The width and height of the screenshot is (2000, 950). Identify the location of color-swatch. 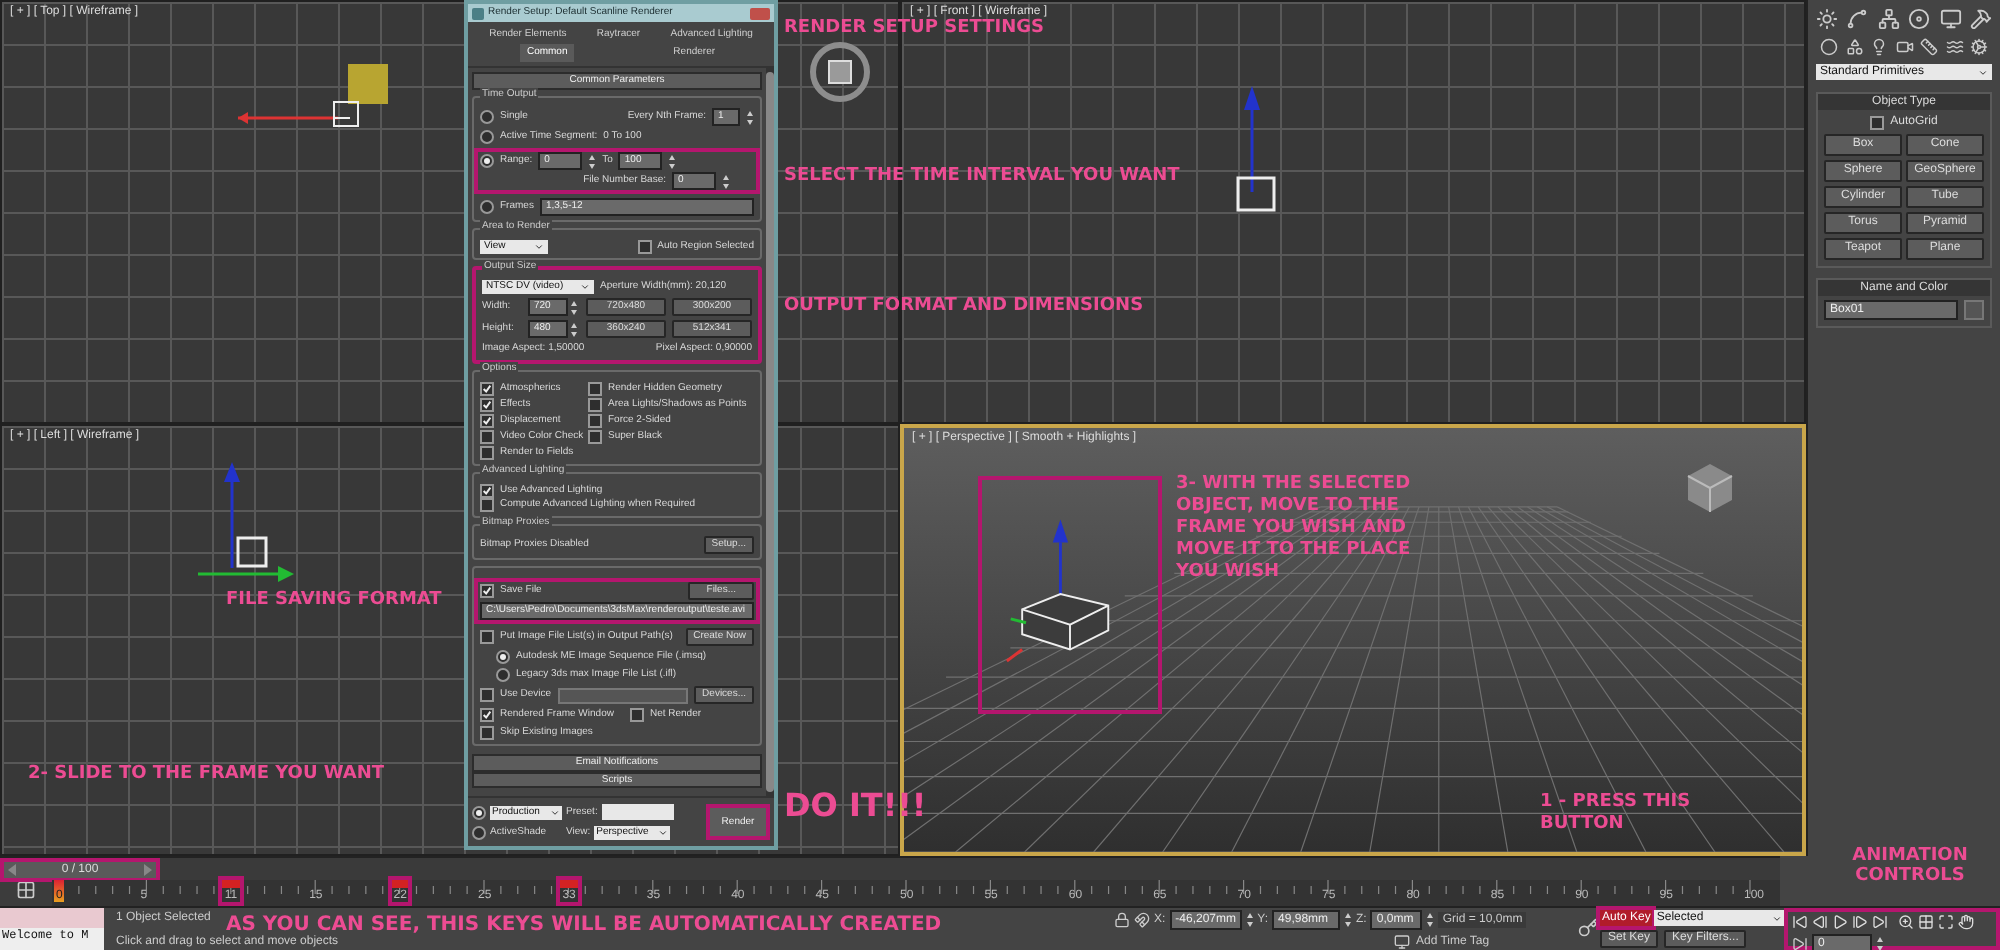
(1974, 310).